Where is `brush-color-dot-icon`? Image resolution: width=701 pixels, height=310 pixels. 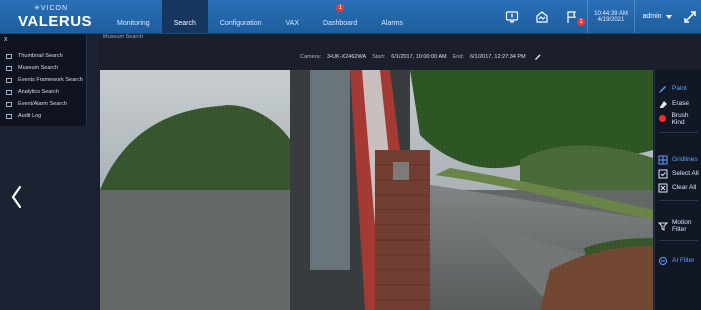 brush-color-dot-icon is located at coordinates (663, 119).